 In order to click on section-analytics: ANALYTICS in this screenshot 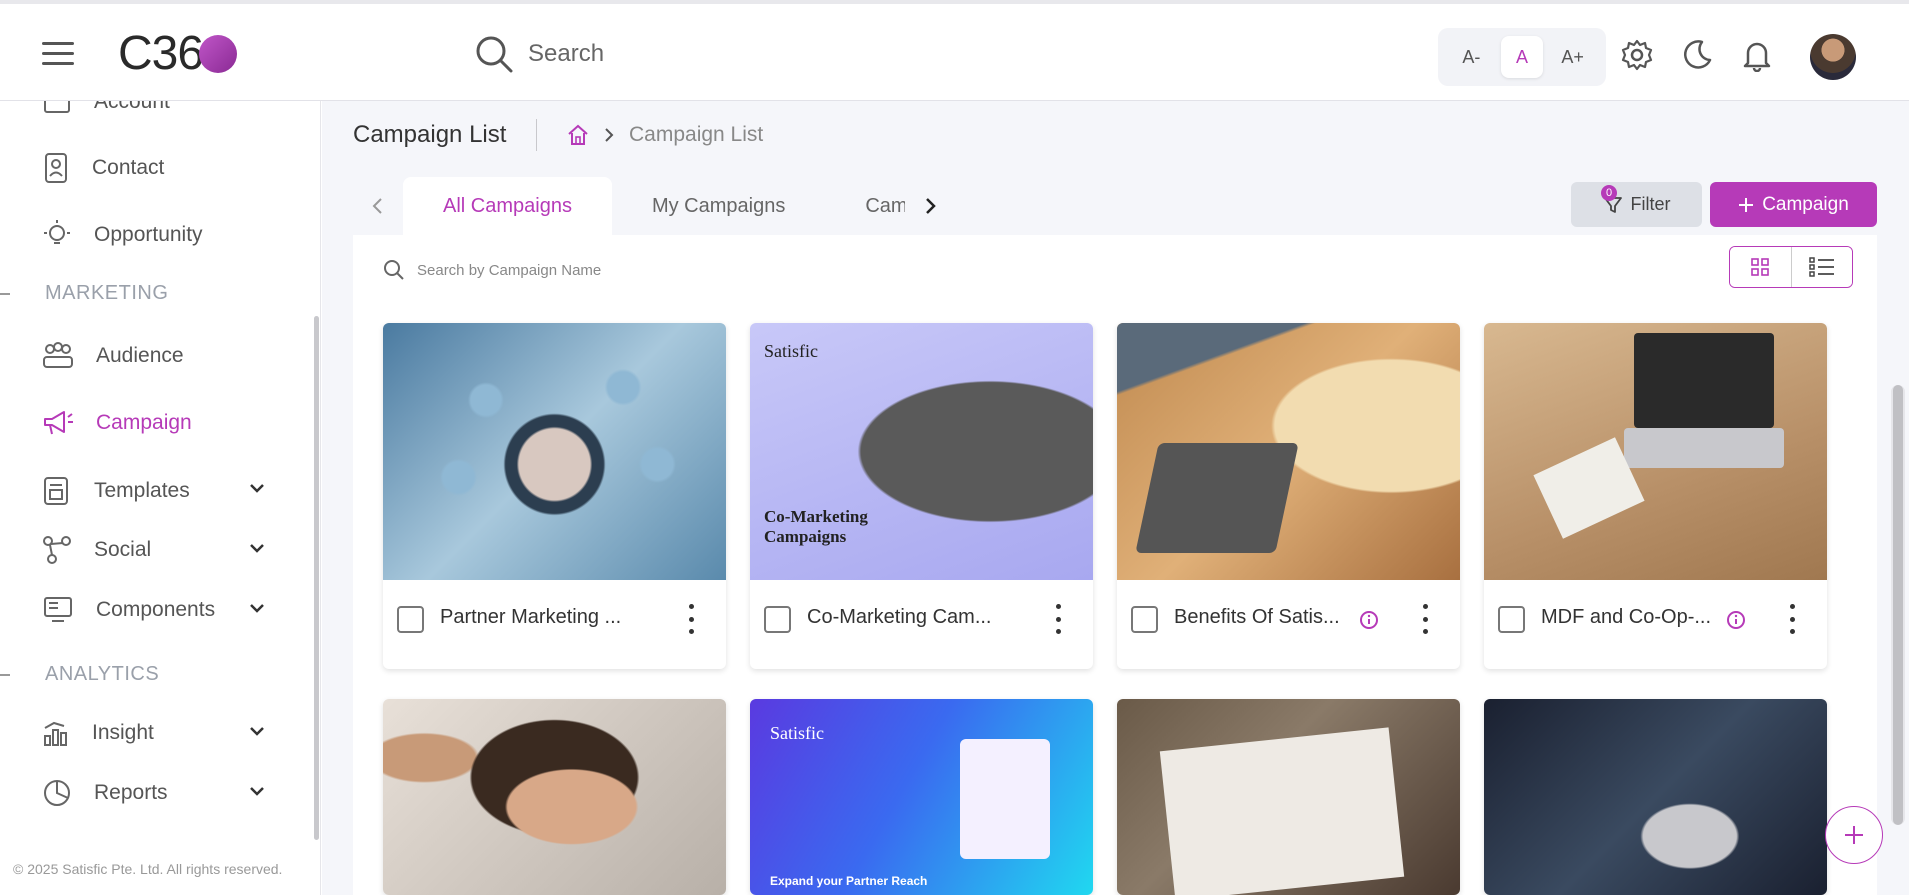, I will do `click(102, 674)`.